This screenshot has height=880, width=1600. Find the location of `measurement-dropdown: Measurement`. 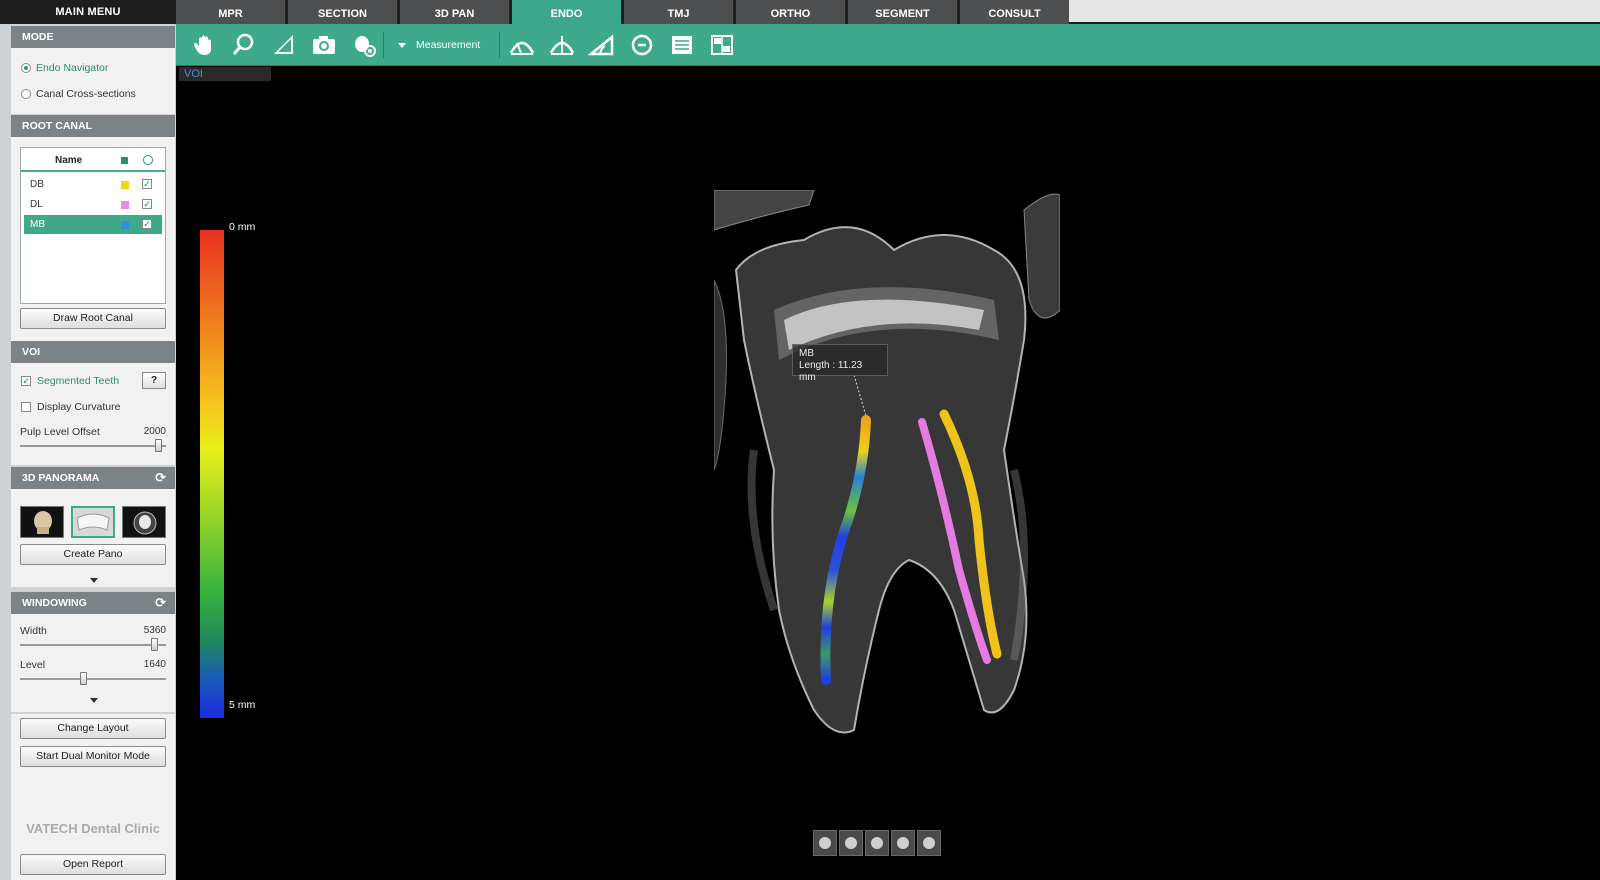

measurement-dropdown: Measurement is located at coordinates (439, 45).